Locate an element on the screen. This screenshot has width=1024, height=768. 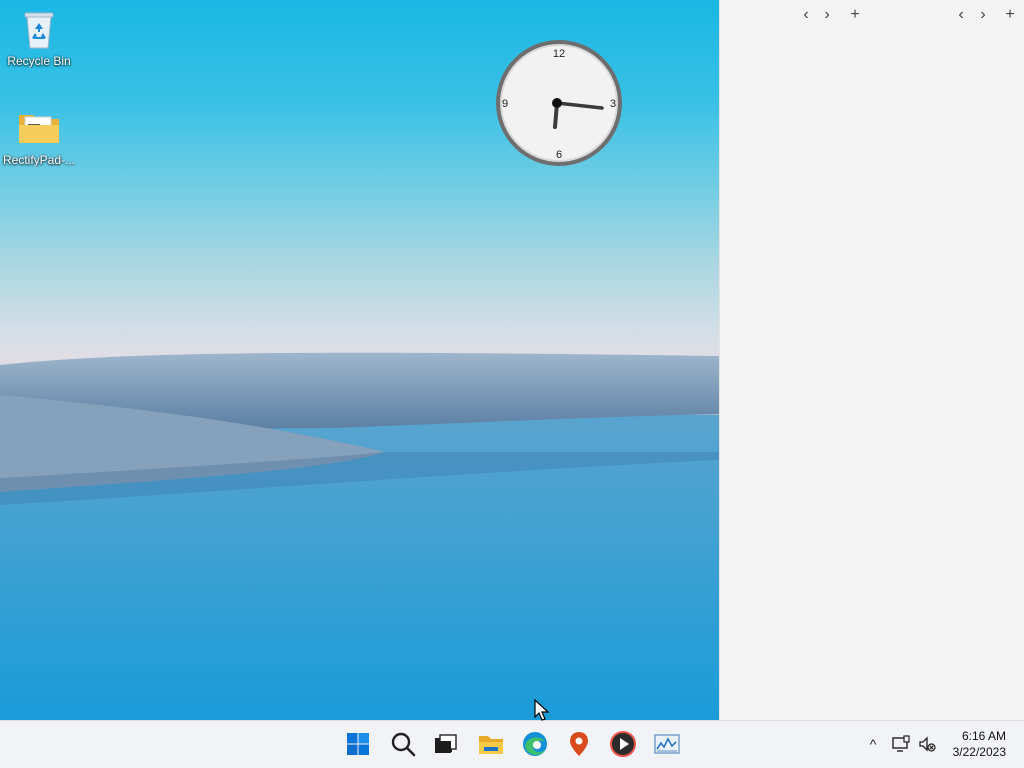
recycle-bin-icon is located at coordinates (39, 30).